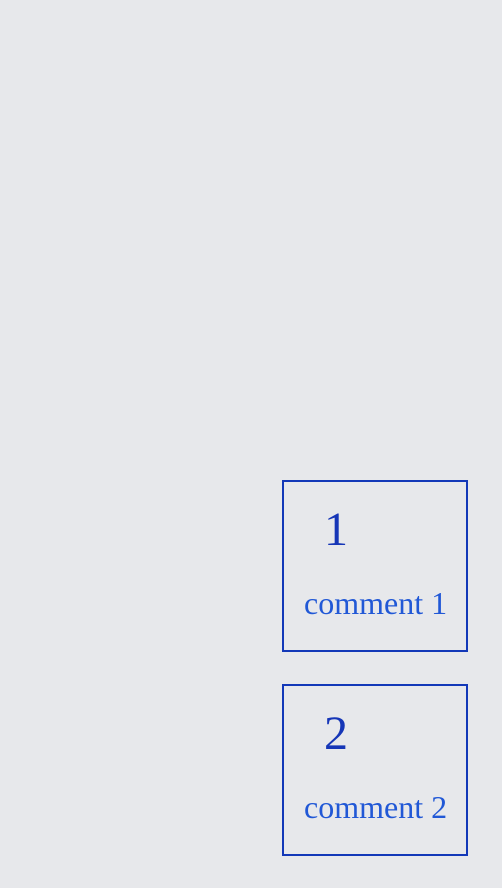 This screenshot has width=502, height=888. I want to click on comment-number: 2, so click(336, 733).